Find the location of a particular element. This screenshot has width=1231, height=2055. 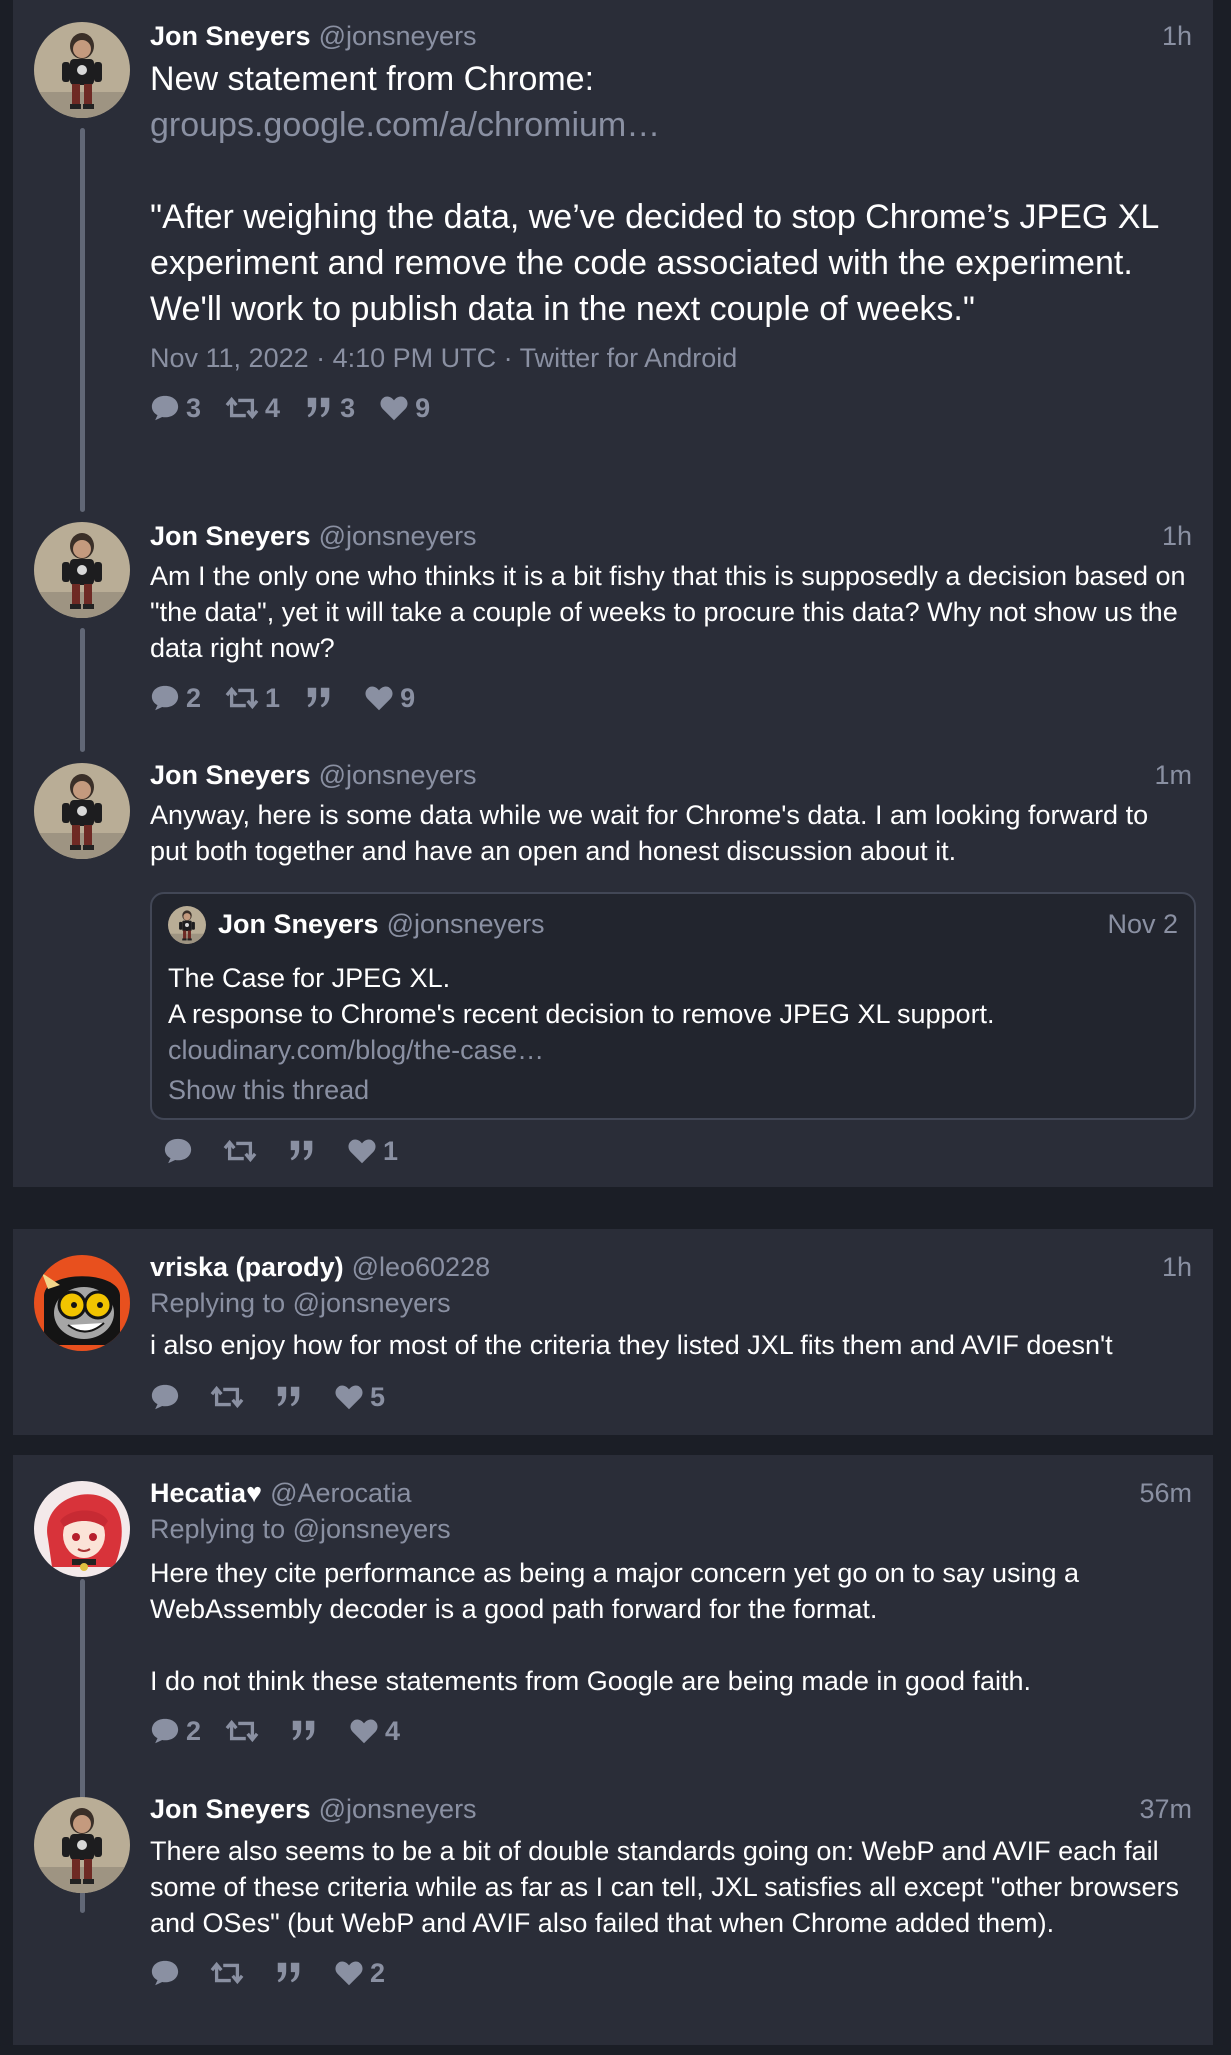

tweet-time: 56m is located at coordinates (1165, 1493).